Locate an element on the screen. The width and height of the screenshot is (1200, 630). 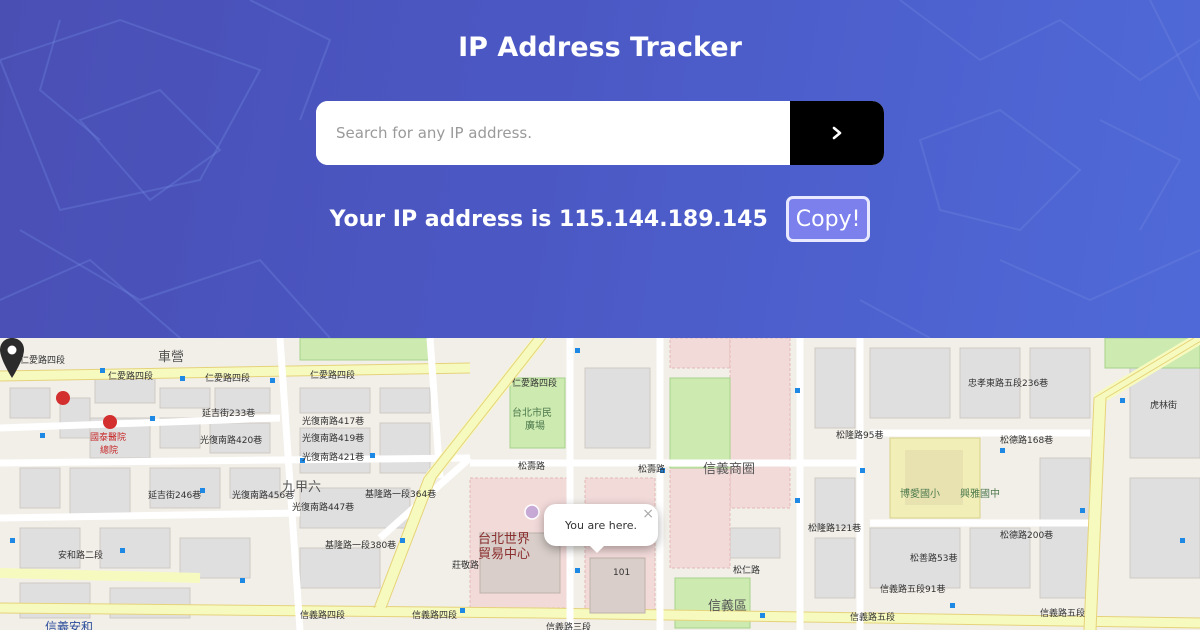
map-label: 101 is located at coordinates (622, 573).